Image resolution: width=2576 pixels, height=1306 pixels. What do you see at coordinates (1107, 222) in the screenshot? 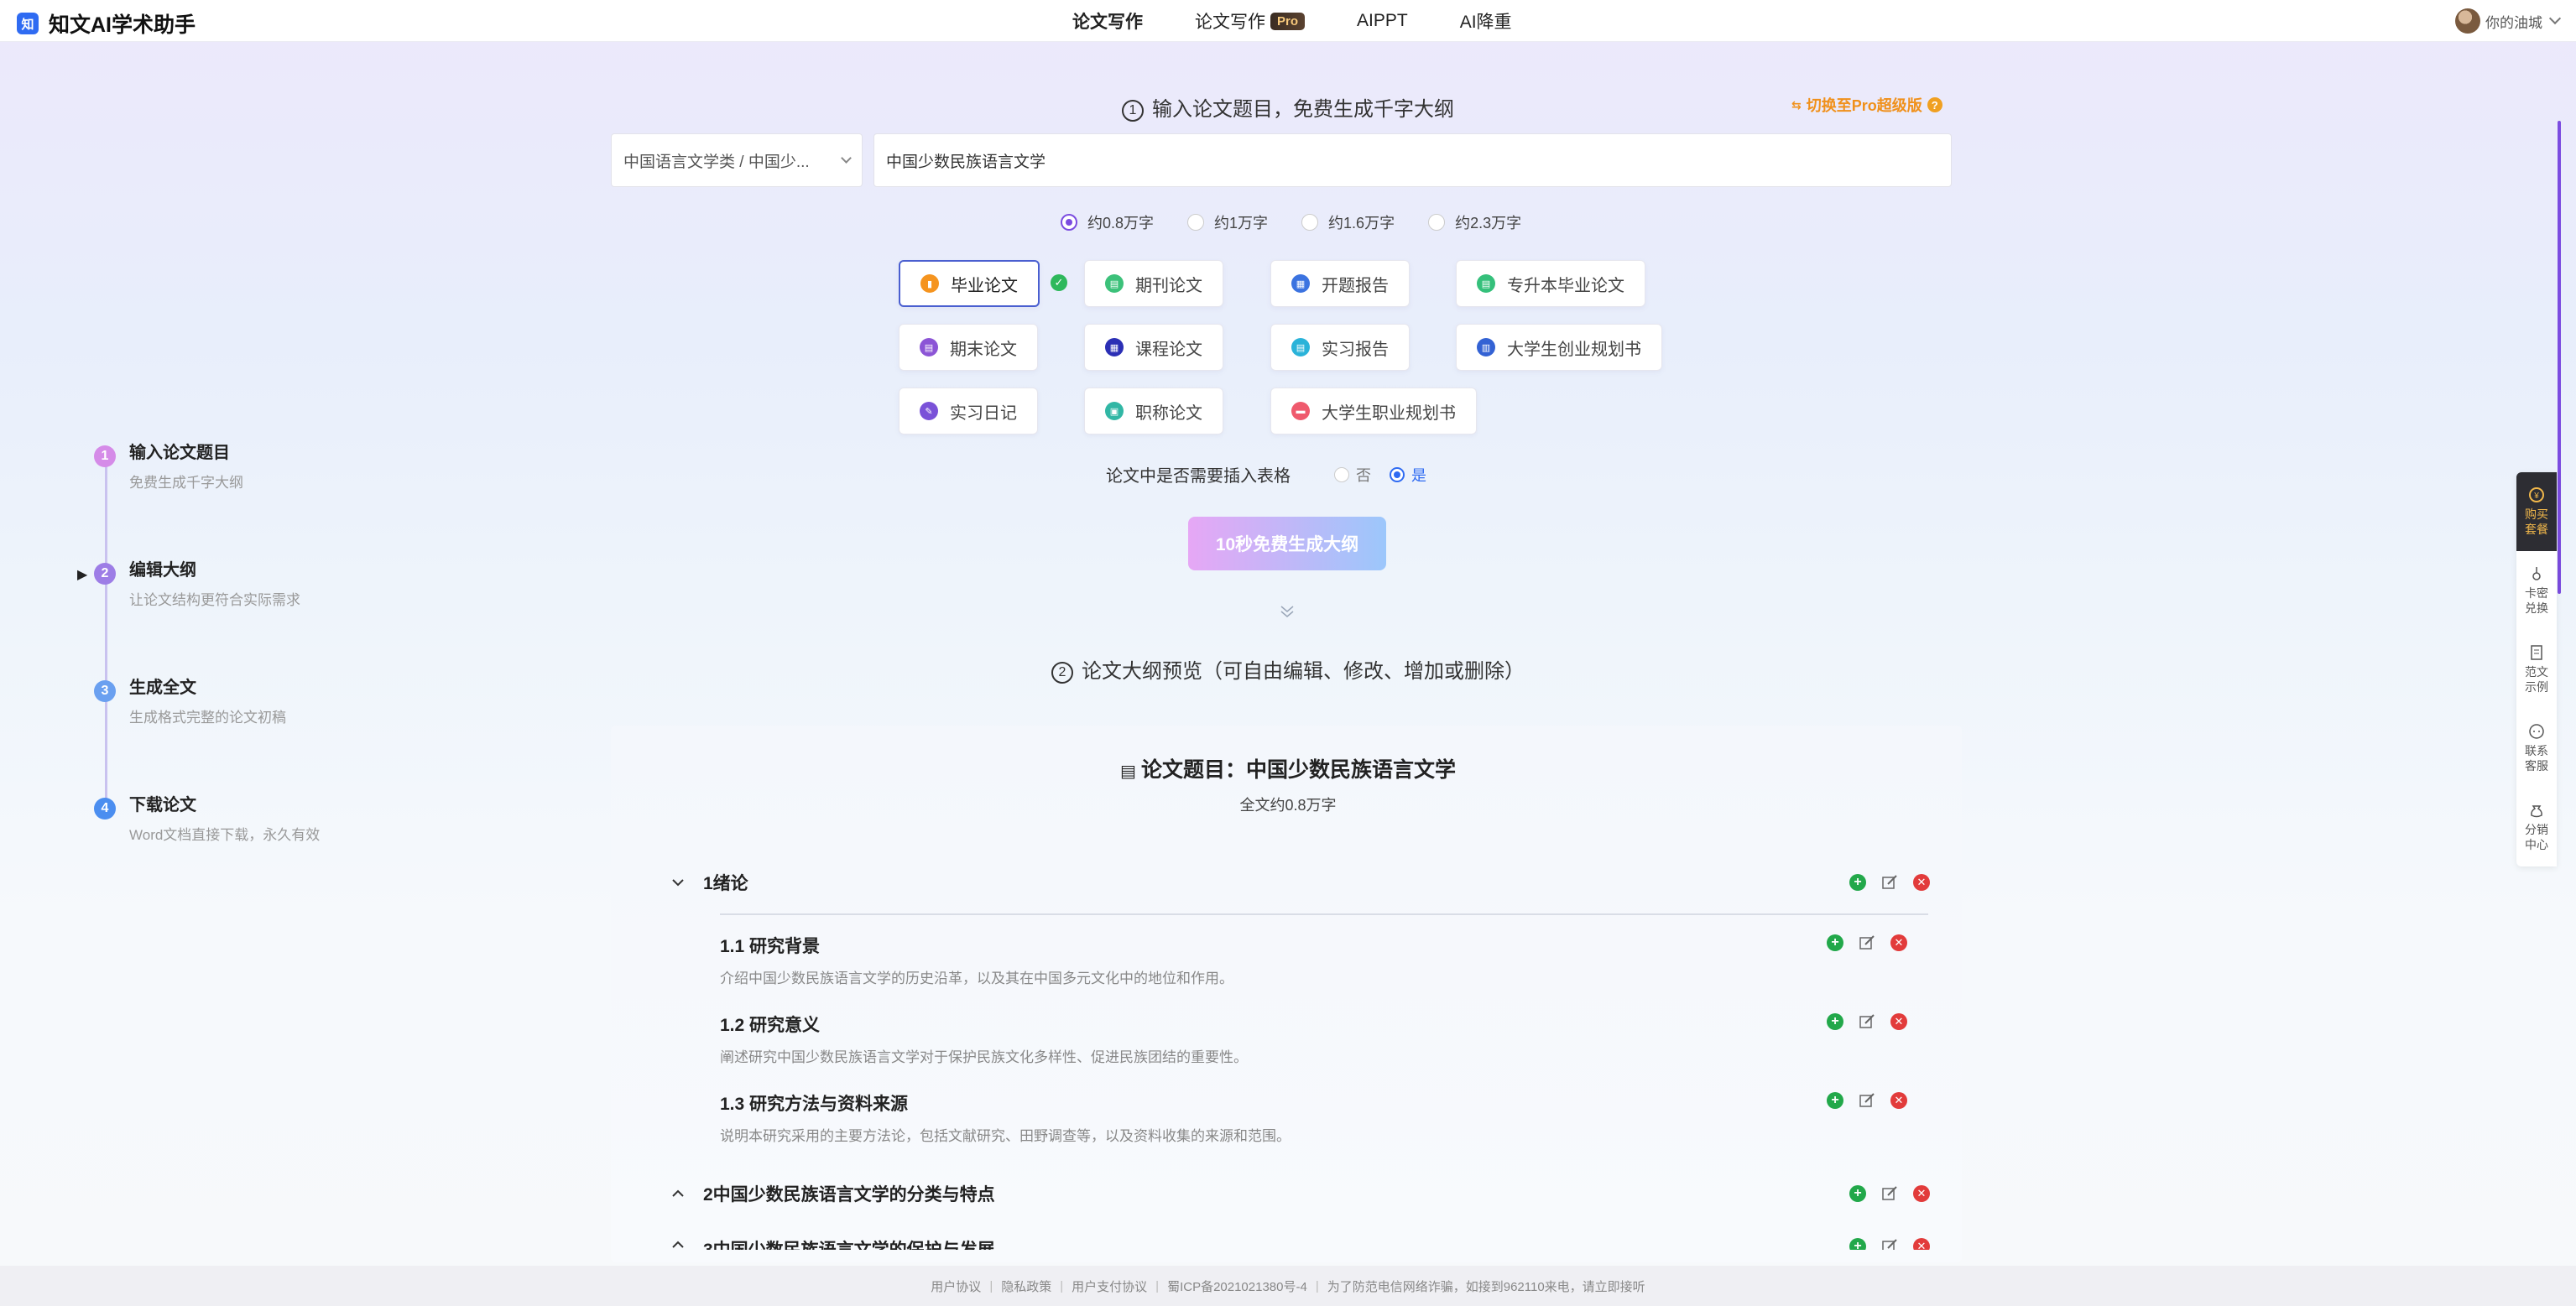
I see `word-option-0: 约0.8万字` at bounding box center [1107, 222].